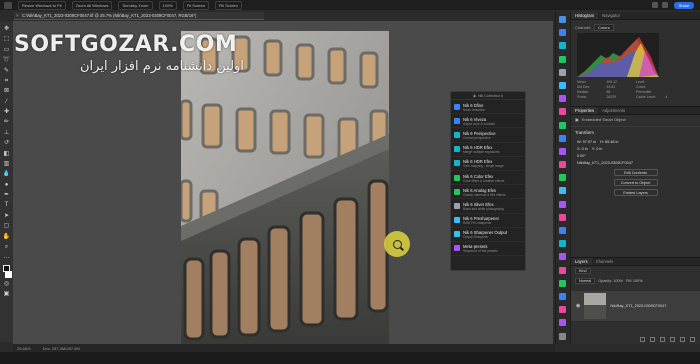 The height and width of the screenshot is (364, 700). Describe the element at coordinates (488, 249) in the screenshot. I see `nik-plugin-item: Meta-presets Sequence of Nik presets` at that location.